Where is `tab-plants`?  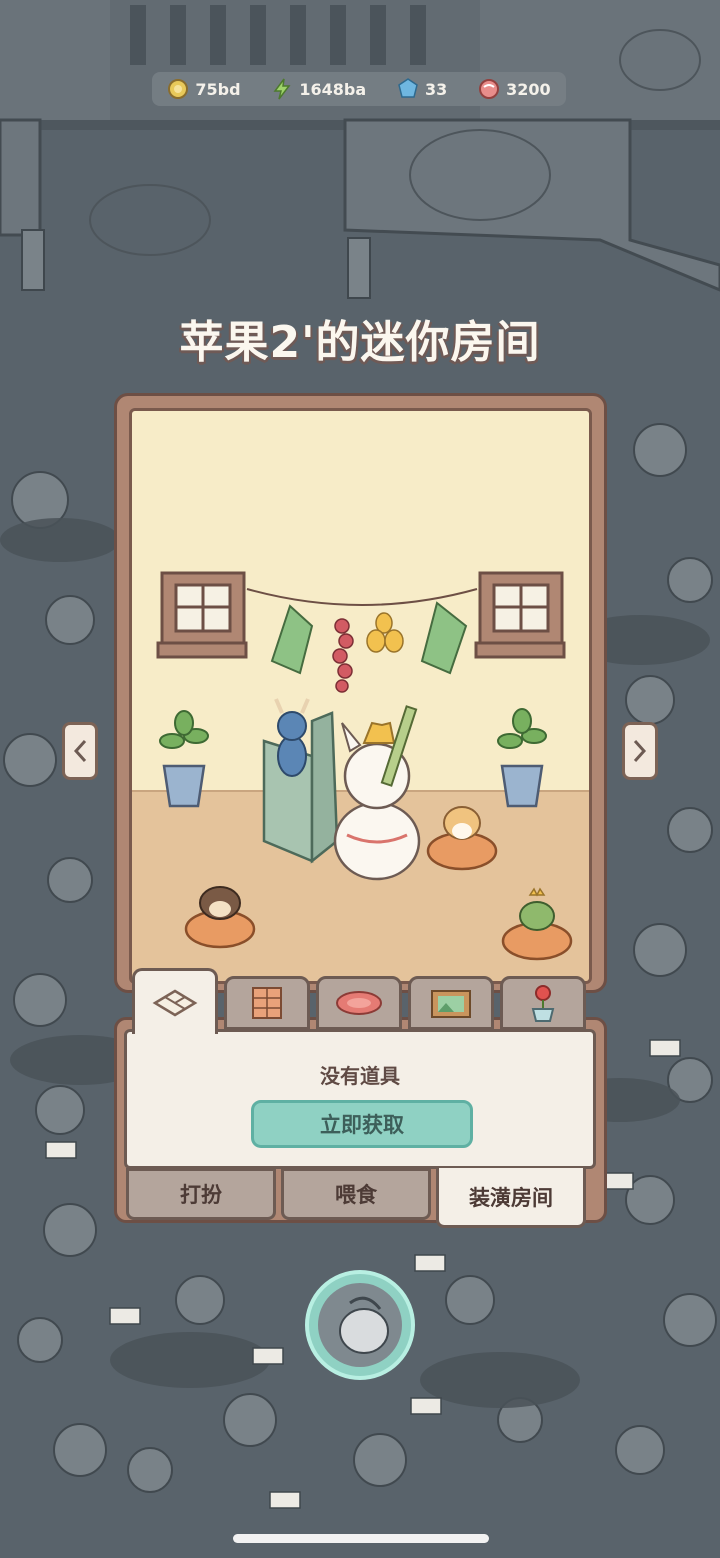
tab-plants is located at coordinates (543, 1003).